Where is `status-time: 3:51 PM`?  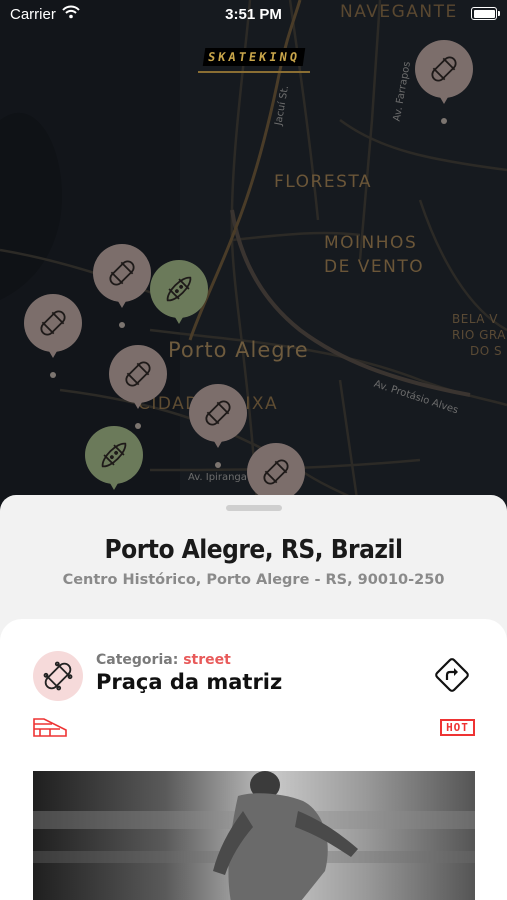
status-time: 3:51 PM is located at coordinates (253, 14).